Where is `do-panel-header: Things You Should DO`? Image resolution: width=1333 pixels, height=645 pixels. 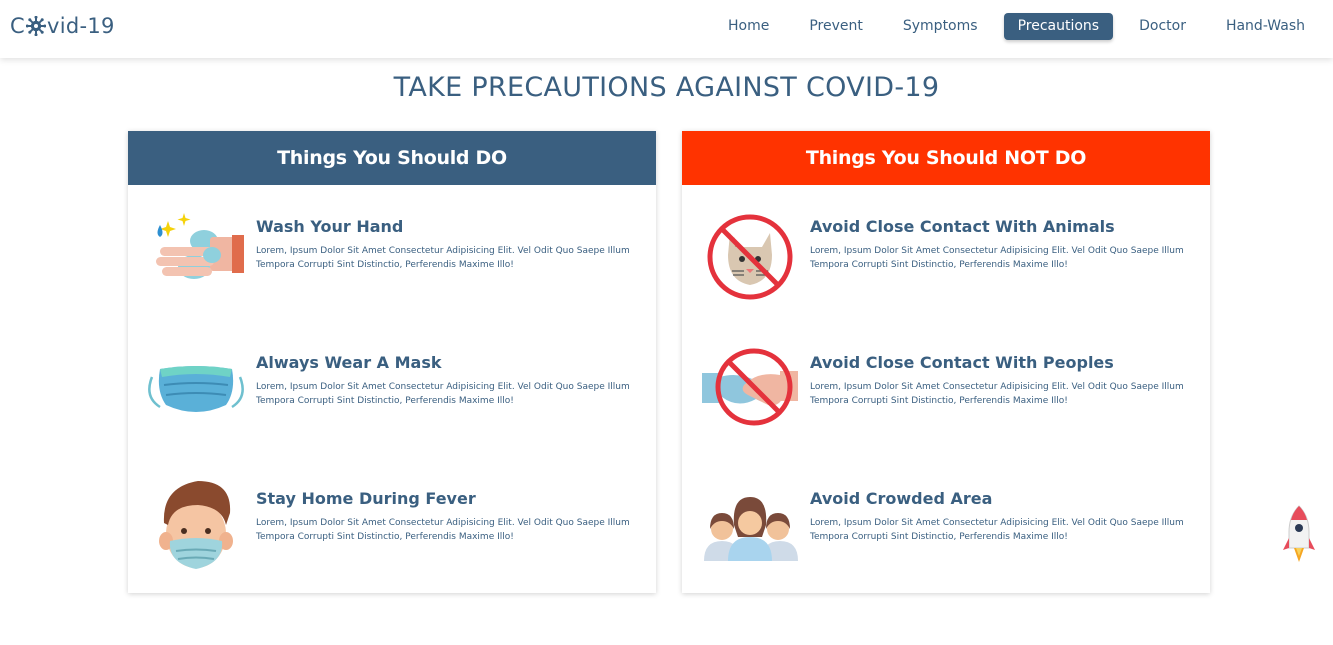 do-panel-header: Things You Should DO is located at coordinates (392, 158).